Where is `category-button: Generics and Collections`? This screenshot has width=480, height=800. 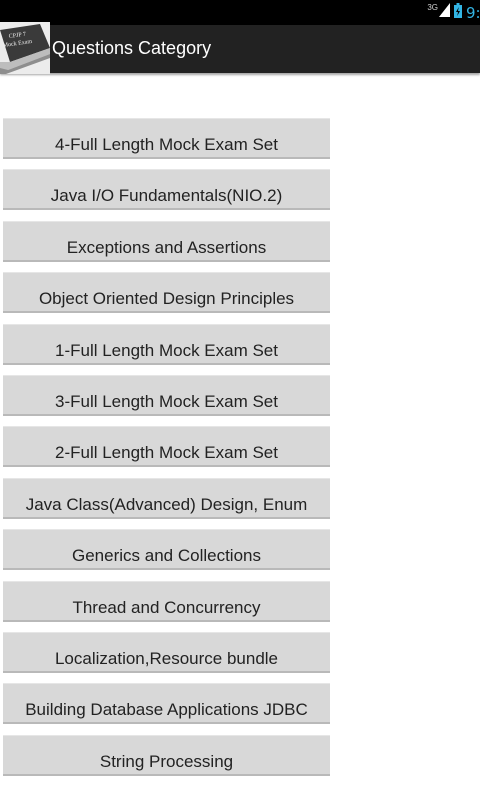
category-button: Generics and Collections is located at coordinates (166, 550).